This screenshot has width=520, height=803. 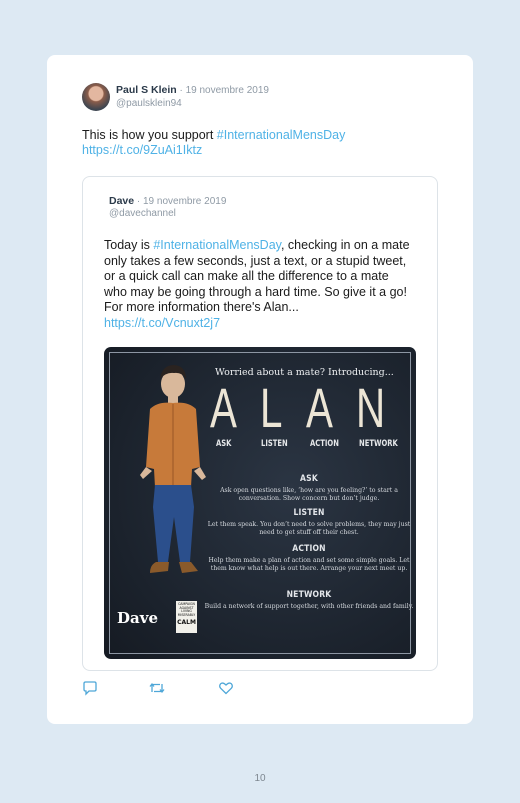 I want to click on quoted-text-prefix: Today is, so click(x=129, y=245).